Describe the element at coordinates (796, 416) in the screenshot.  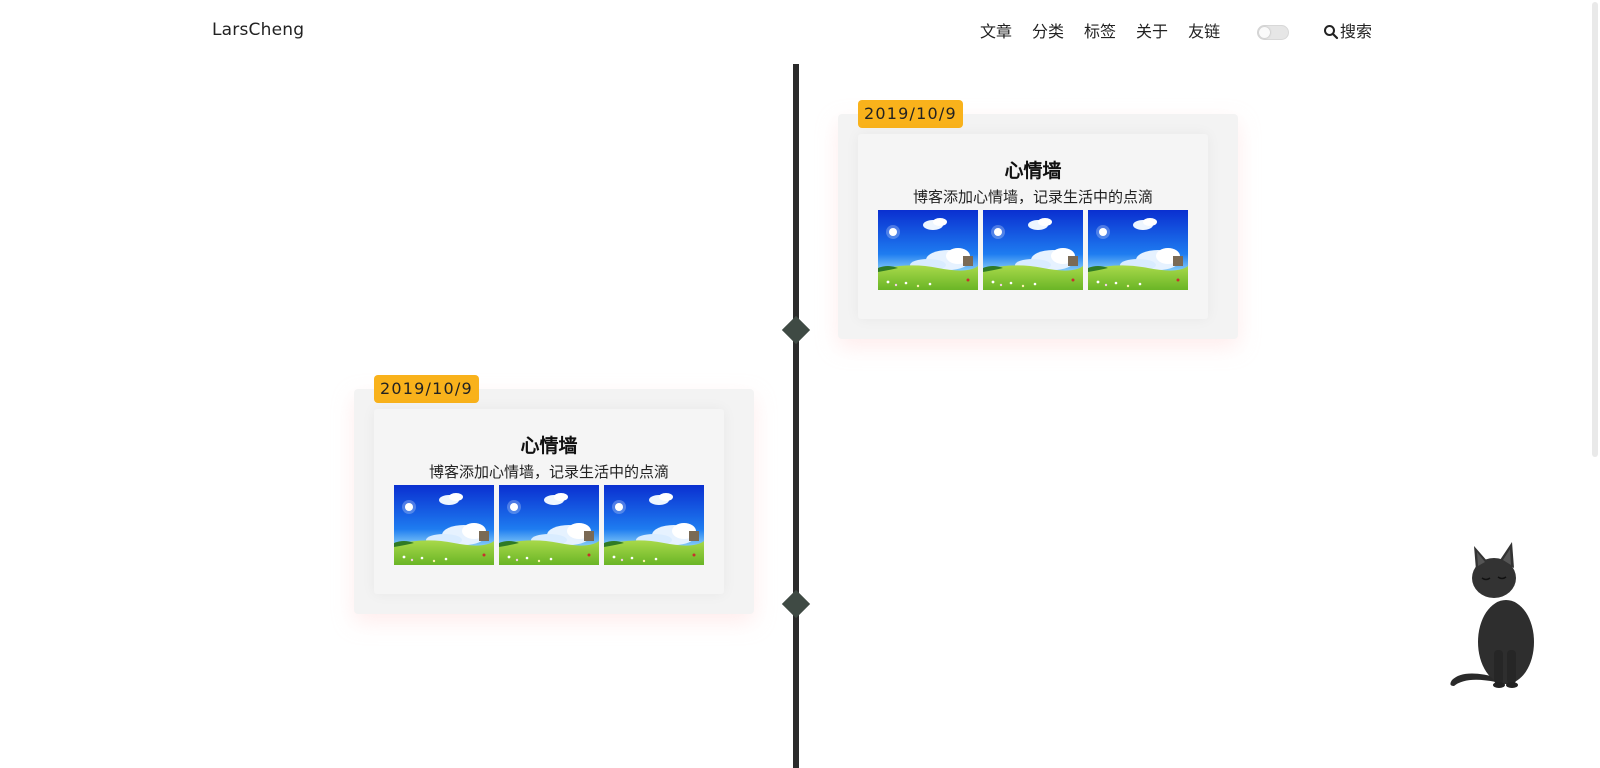
I see `timeline-line` at that location.